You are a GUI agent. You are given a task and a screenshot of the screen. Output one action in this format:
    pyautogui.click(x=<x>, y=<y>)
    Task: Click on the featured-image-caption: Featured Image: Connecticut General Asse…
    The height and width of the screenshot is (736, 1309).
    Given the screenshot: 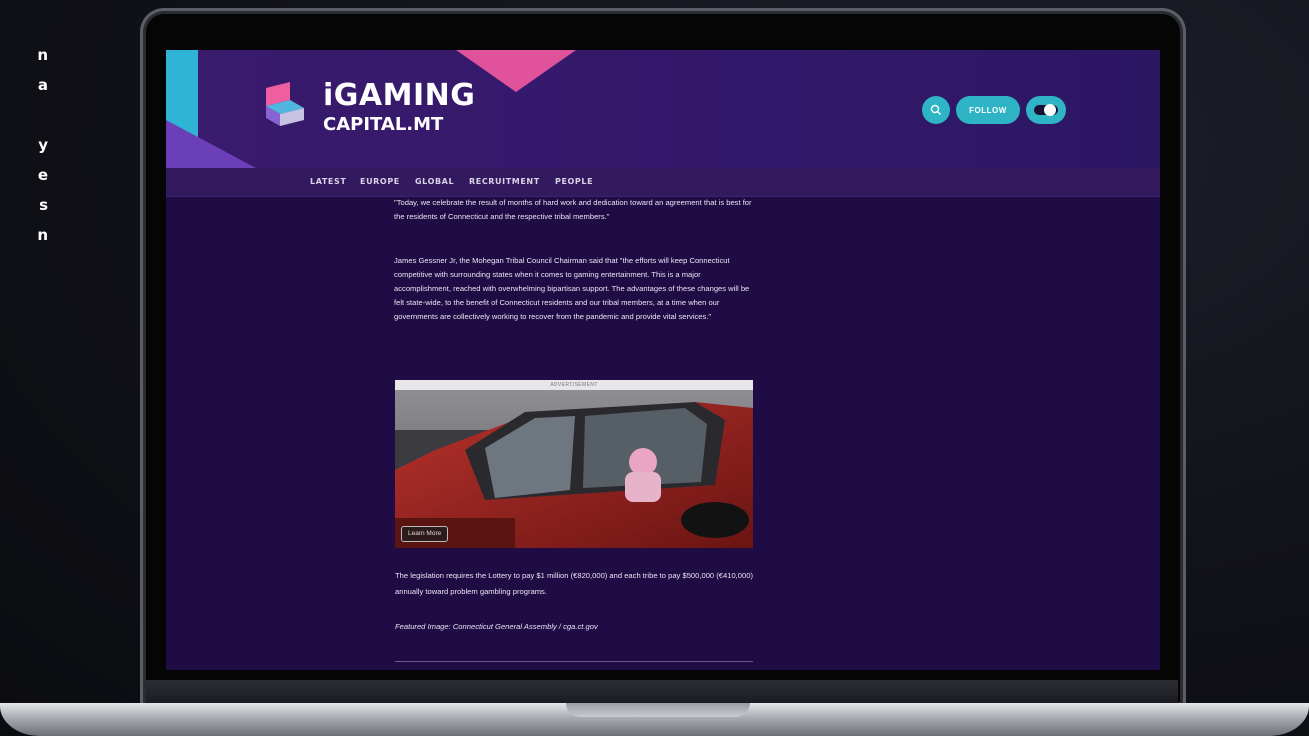 What is the action you would take?
    pyautogui.click(x=496, y=626)
    